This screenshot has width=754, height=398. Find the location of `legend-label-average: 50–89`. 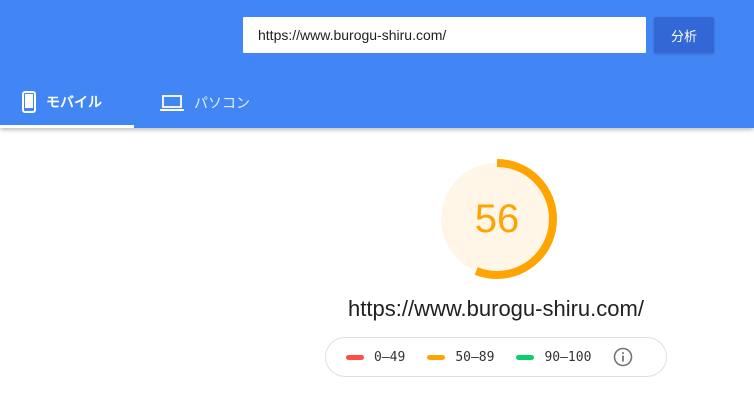

legend-label-average: 50–89 is located at coordinates (475, 357).